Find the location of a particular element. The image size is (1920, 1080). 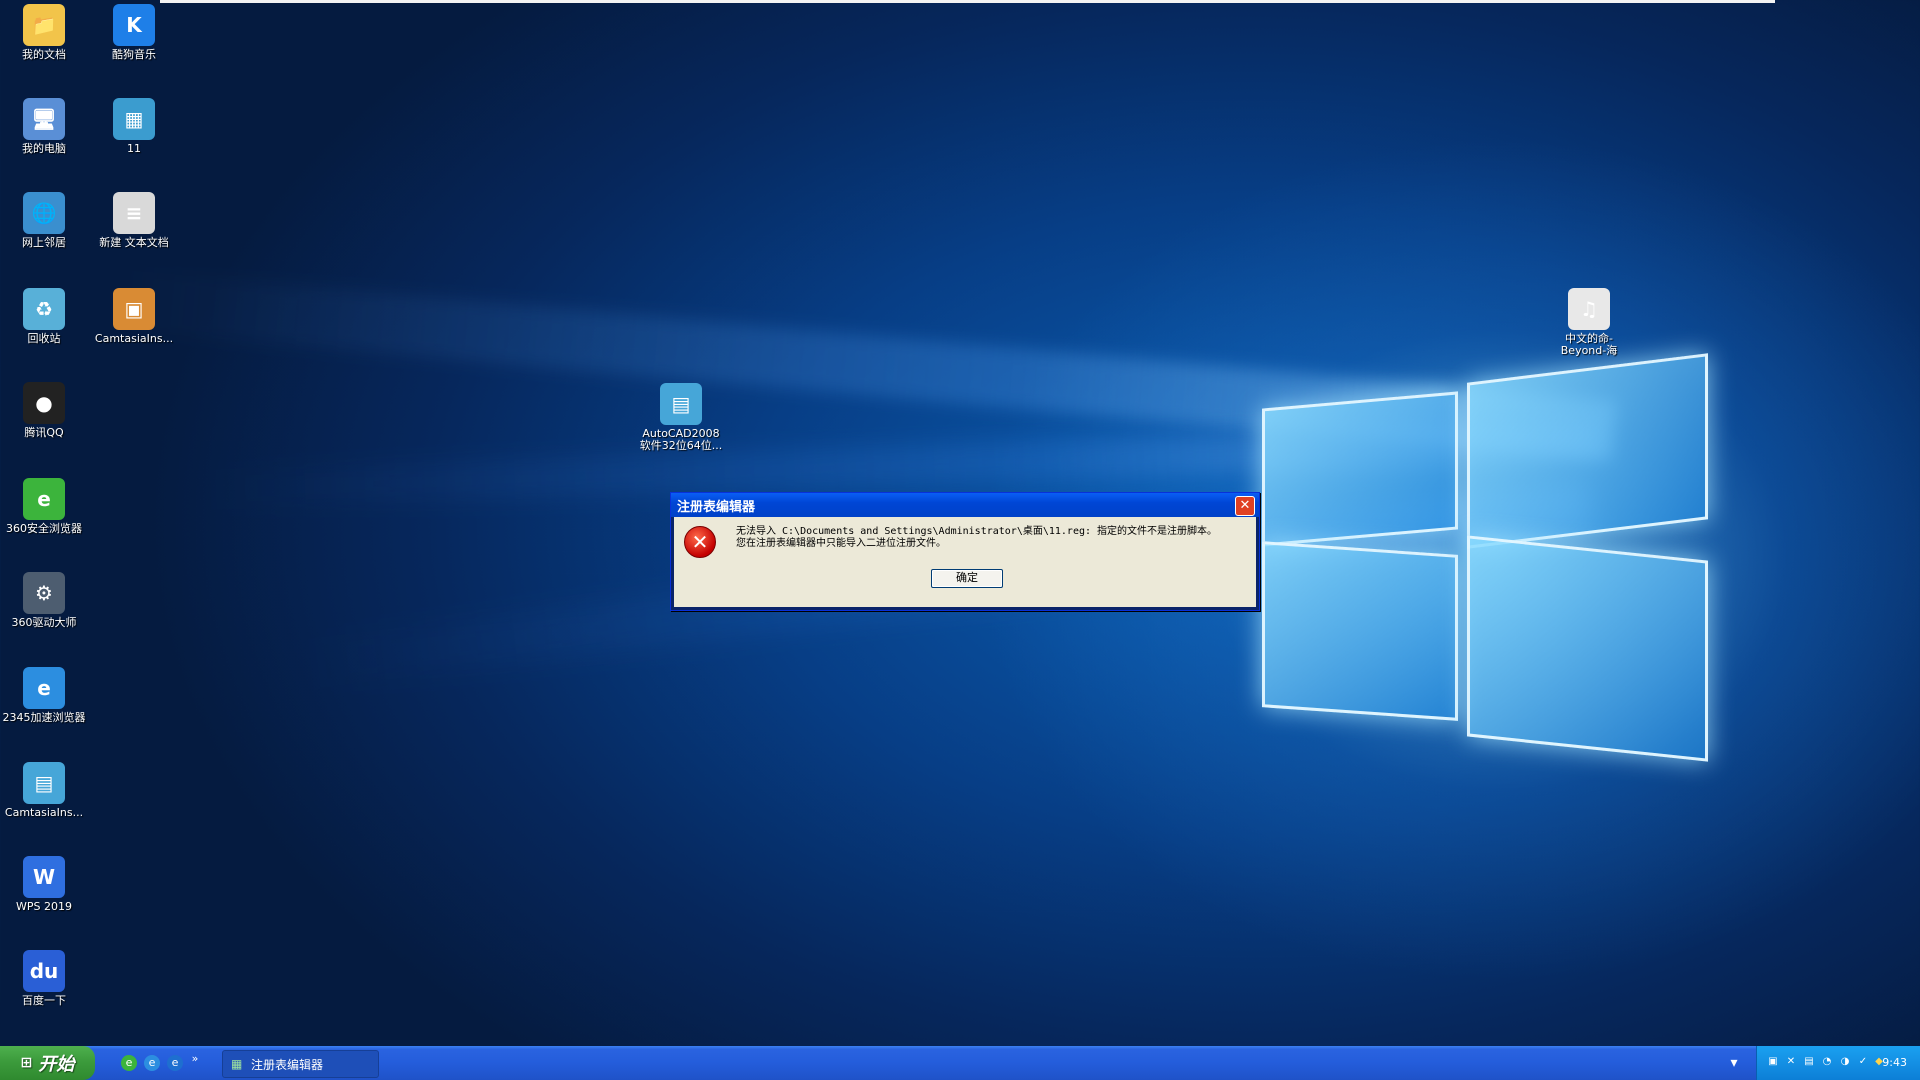

tray-update-icon: ◑ is located at coordinates (1845, 1062).